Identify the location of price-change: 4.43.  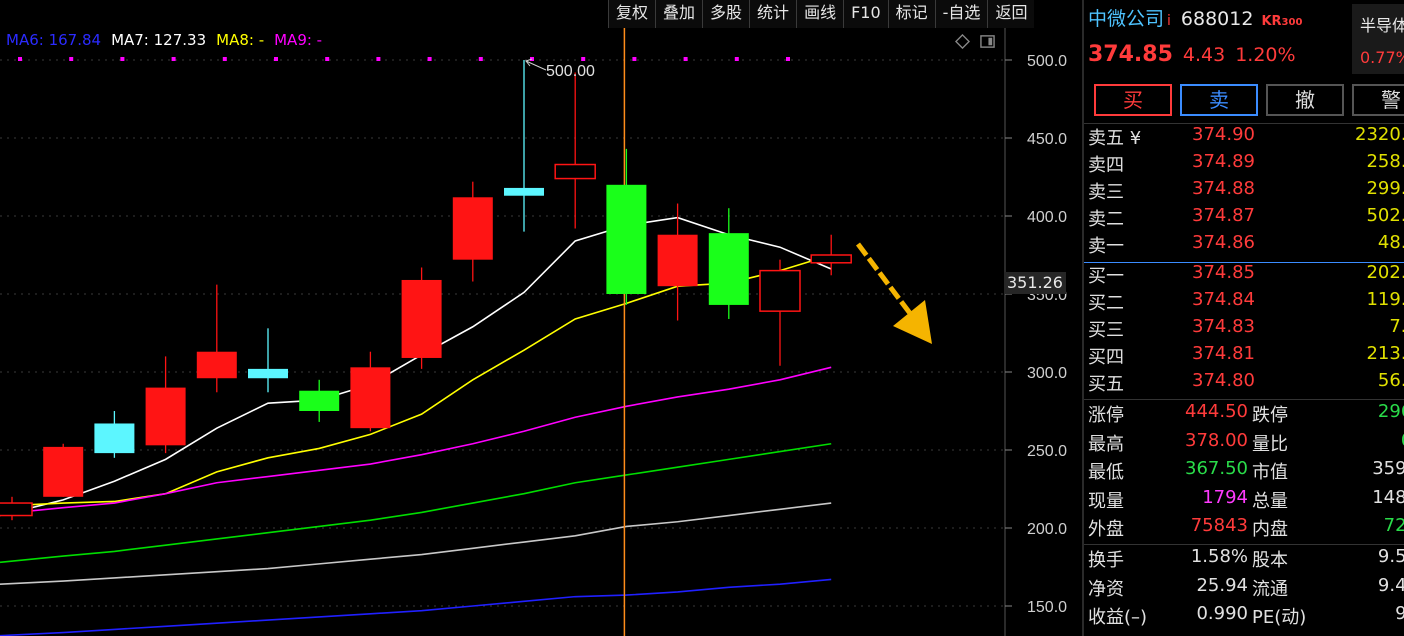
(1204, 55).